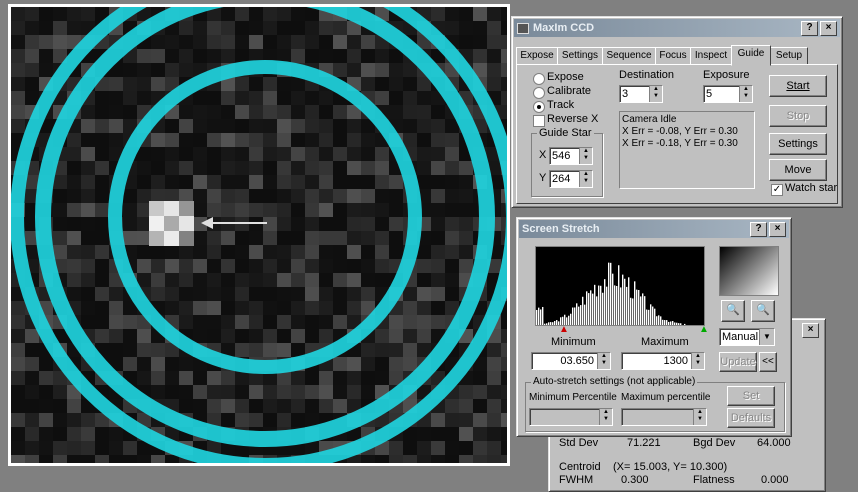 This screenshot has width=858, height=492. Describe the element at coordinates (605, 417) in the screenshot. I see `min-percentile-spinner: ▲ ▼` at that location.